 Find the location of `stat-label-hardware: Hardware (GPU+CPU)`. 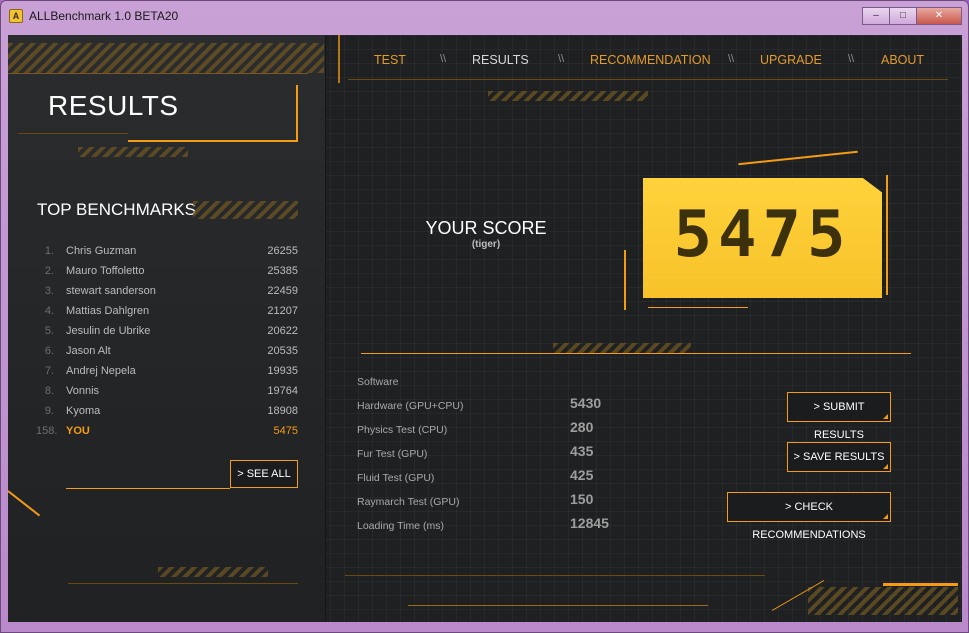

stat-label-hardware: Hardware (GPU+CPU) is located at coordinates (410, 406).